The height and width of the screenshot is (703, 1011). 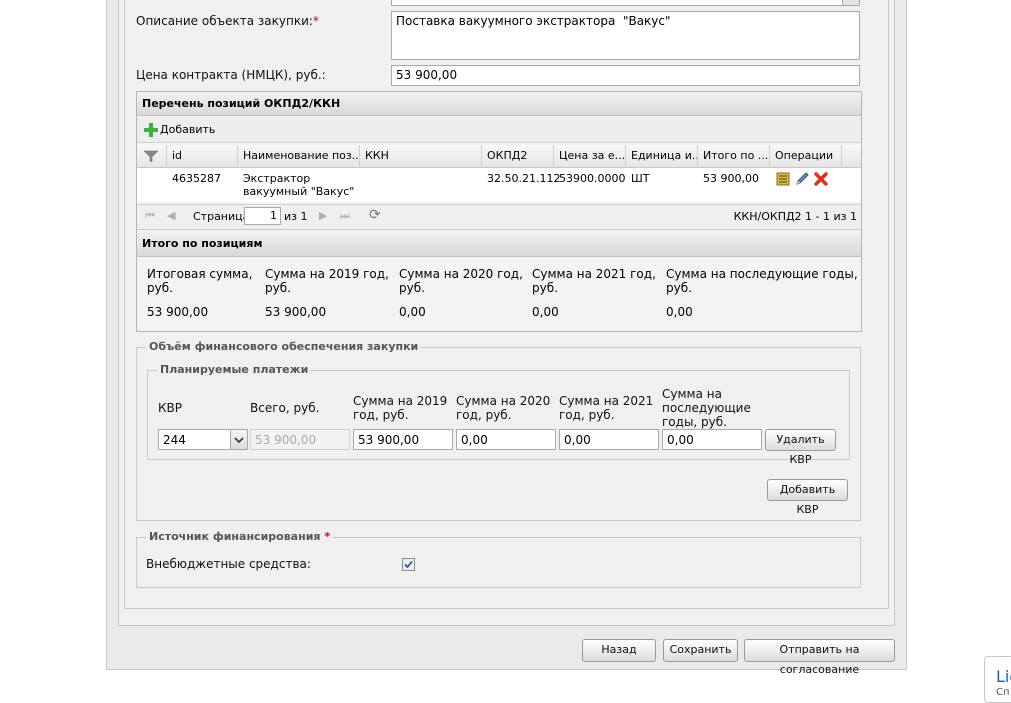 What do you see at coordinates (821, 179) in the screenshot?
I see `delete-icon` at bounding box center [821, 179].